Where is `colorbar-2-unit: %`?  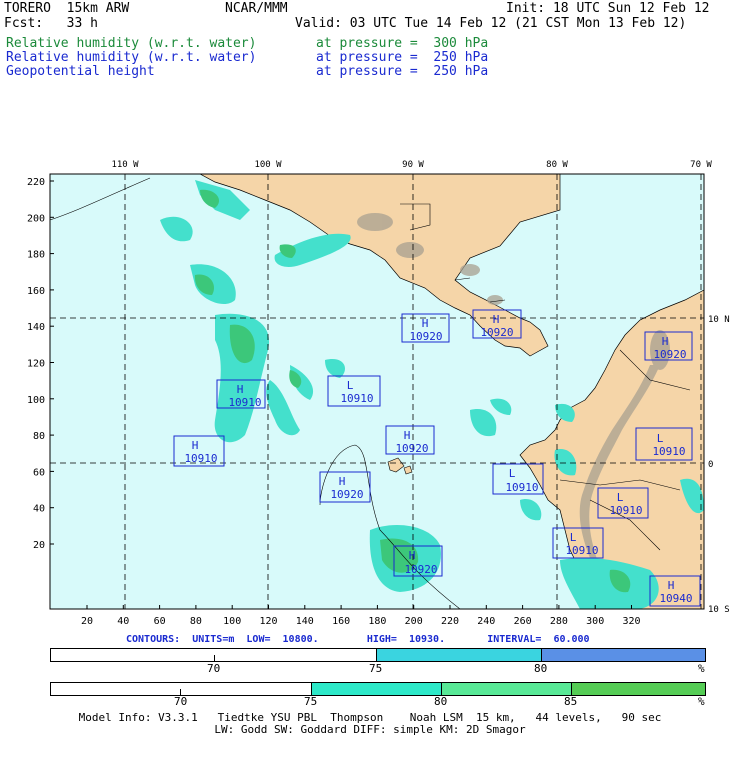
colorbar-2-unit: % is located at coordinates (701, 701).